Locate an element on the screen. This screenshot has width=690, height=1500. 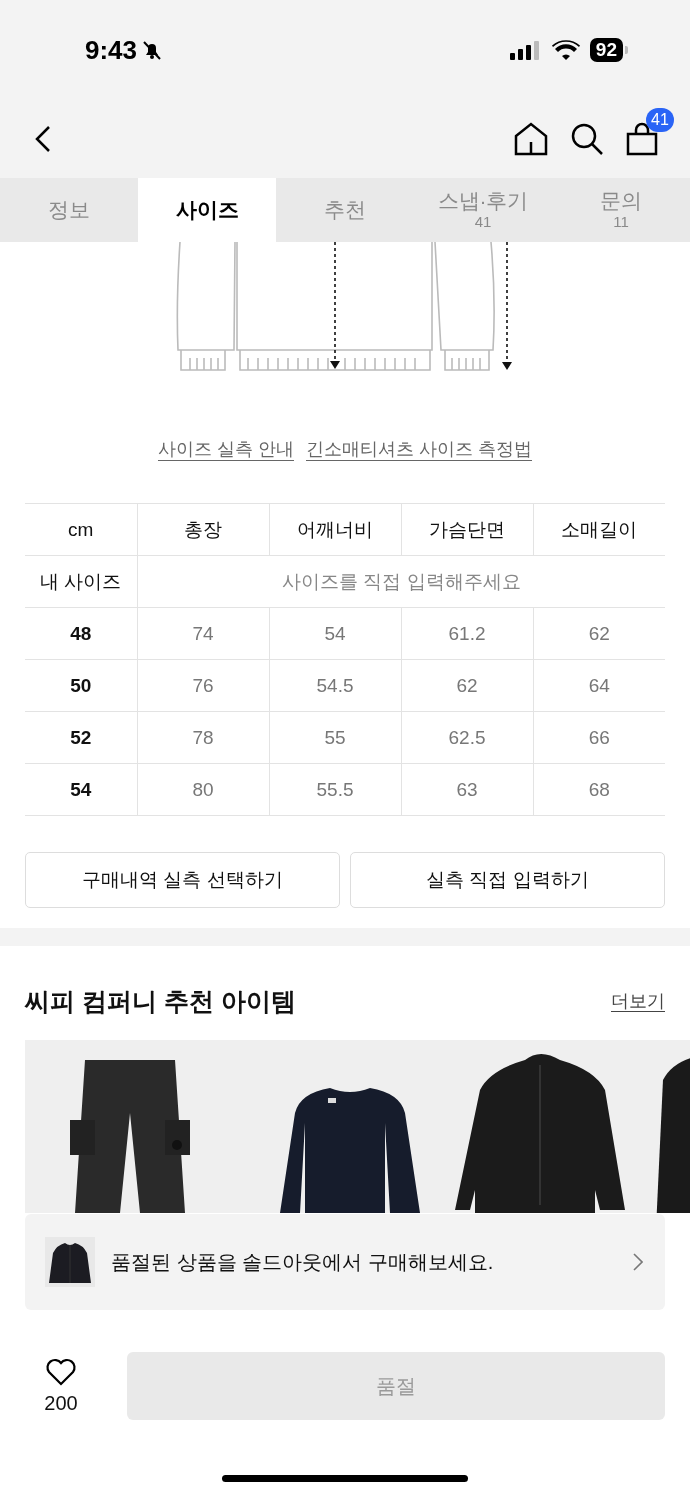
section-title: 씨피 컴퍼니 추천 아이템 is located at coordinates (160, 1001).